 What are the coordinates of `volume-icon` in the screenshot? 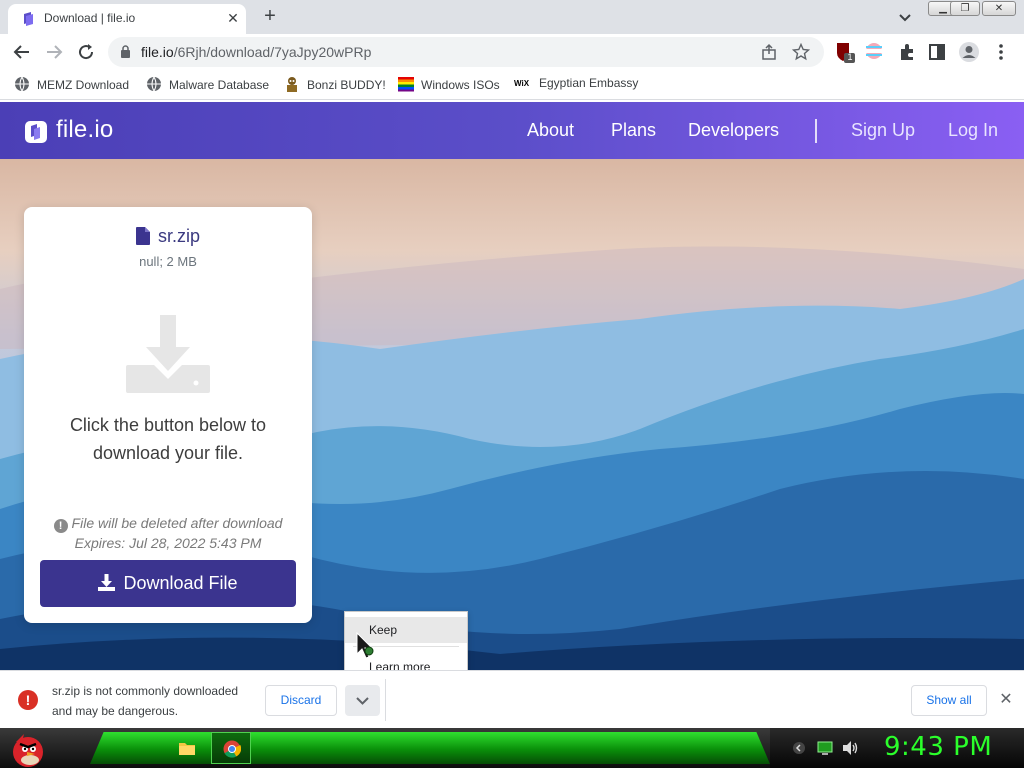 It's located at (850, 748).